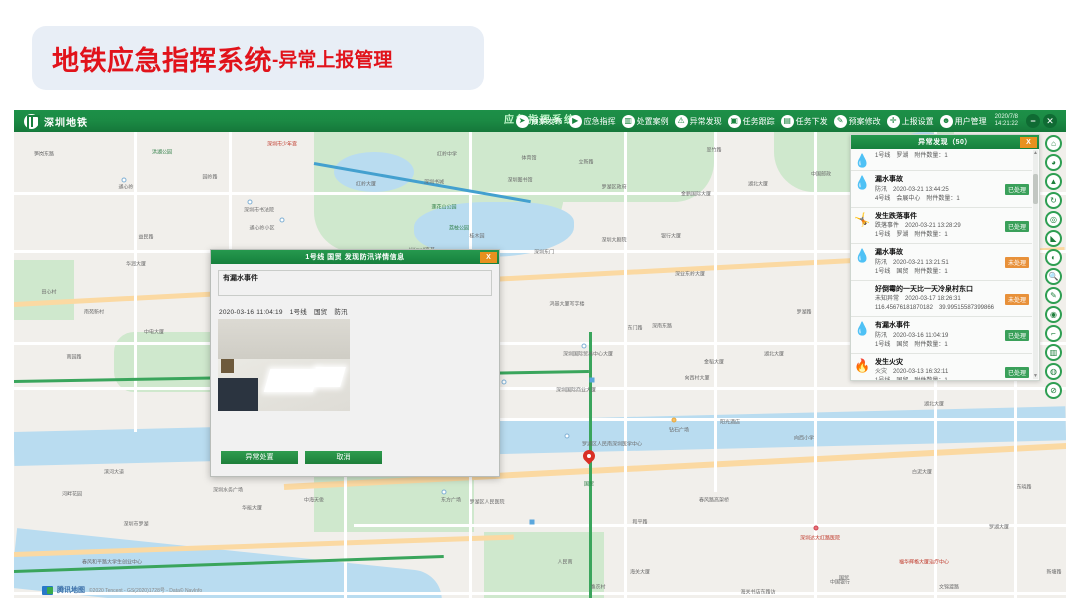 The image size is (1080, 608). I want to click on brand: 深圳地铁, so click(51, 122).